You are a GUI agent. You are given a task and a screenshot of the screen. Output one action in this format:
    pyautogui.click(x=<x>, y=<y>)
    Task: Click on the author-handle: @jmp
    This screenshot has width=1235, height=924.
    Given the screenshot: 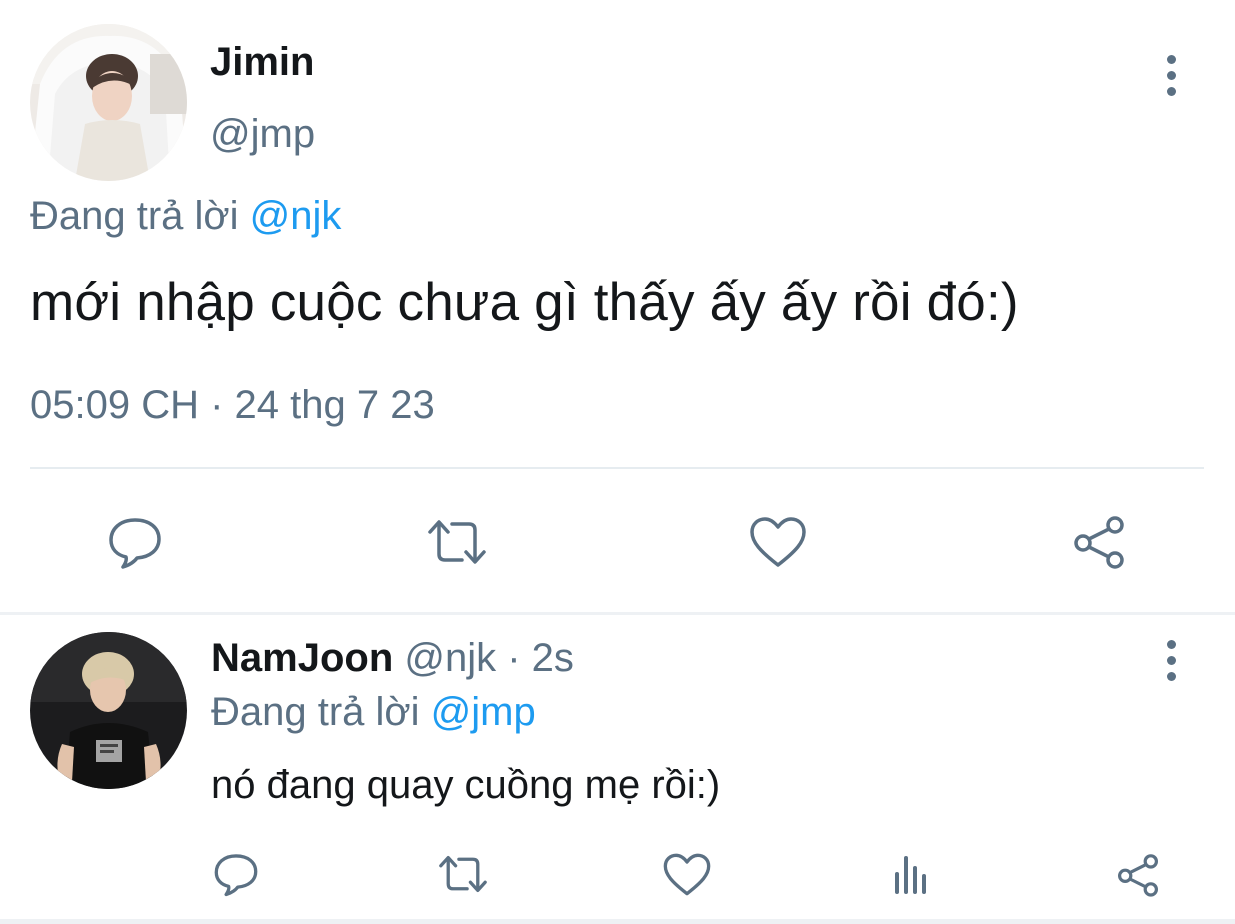 What is the action you would take?
    pyautogui.click(x=262, y=134)
    